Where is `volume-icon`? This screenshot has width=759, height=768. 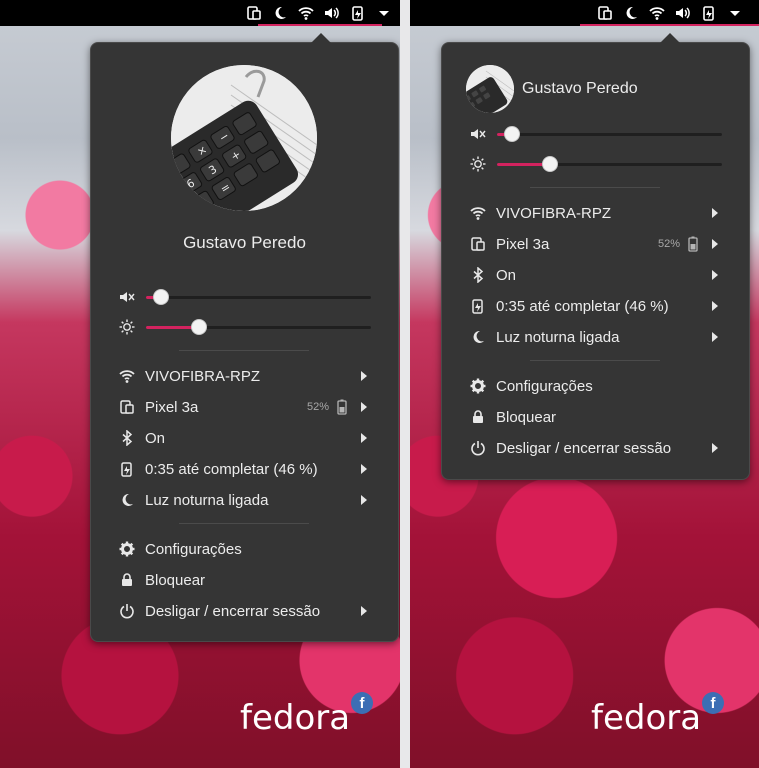 volume-icon is located at coordinates (683, 13).